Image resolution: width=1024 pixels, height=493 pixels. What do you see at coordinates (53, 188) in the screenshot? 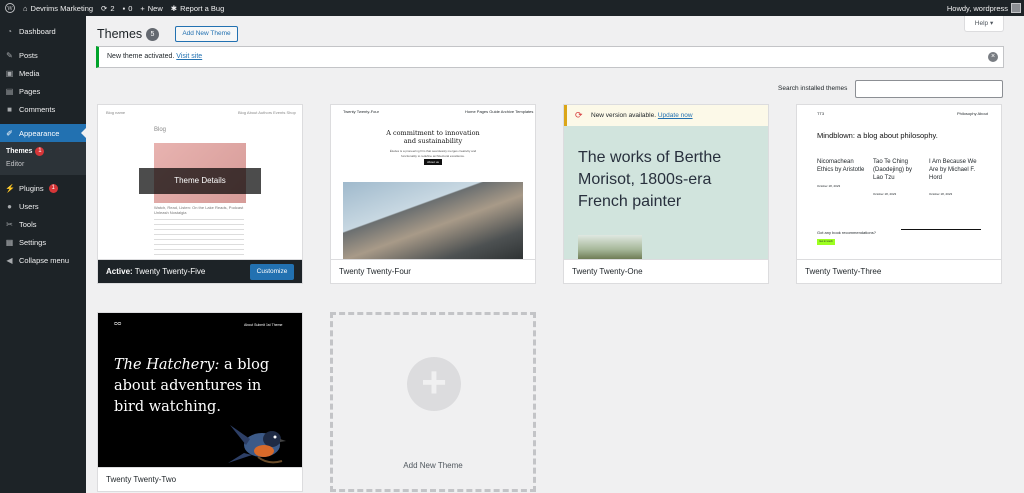
I see `plugins-update-badge: 1` at bounding box center [53, 188].